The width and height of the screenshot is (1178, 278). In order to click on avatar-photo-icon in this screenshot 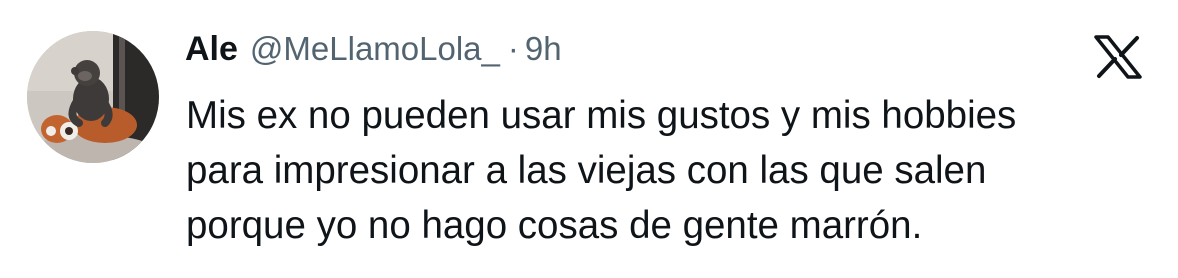, I will do `click(93, 97)`.